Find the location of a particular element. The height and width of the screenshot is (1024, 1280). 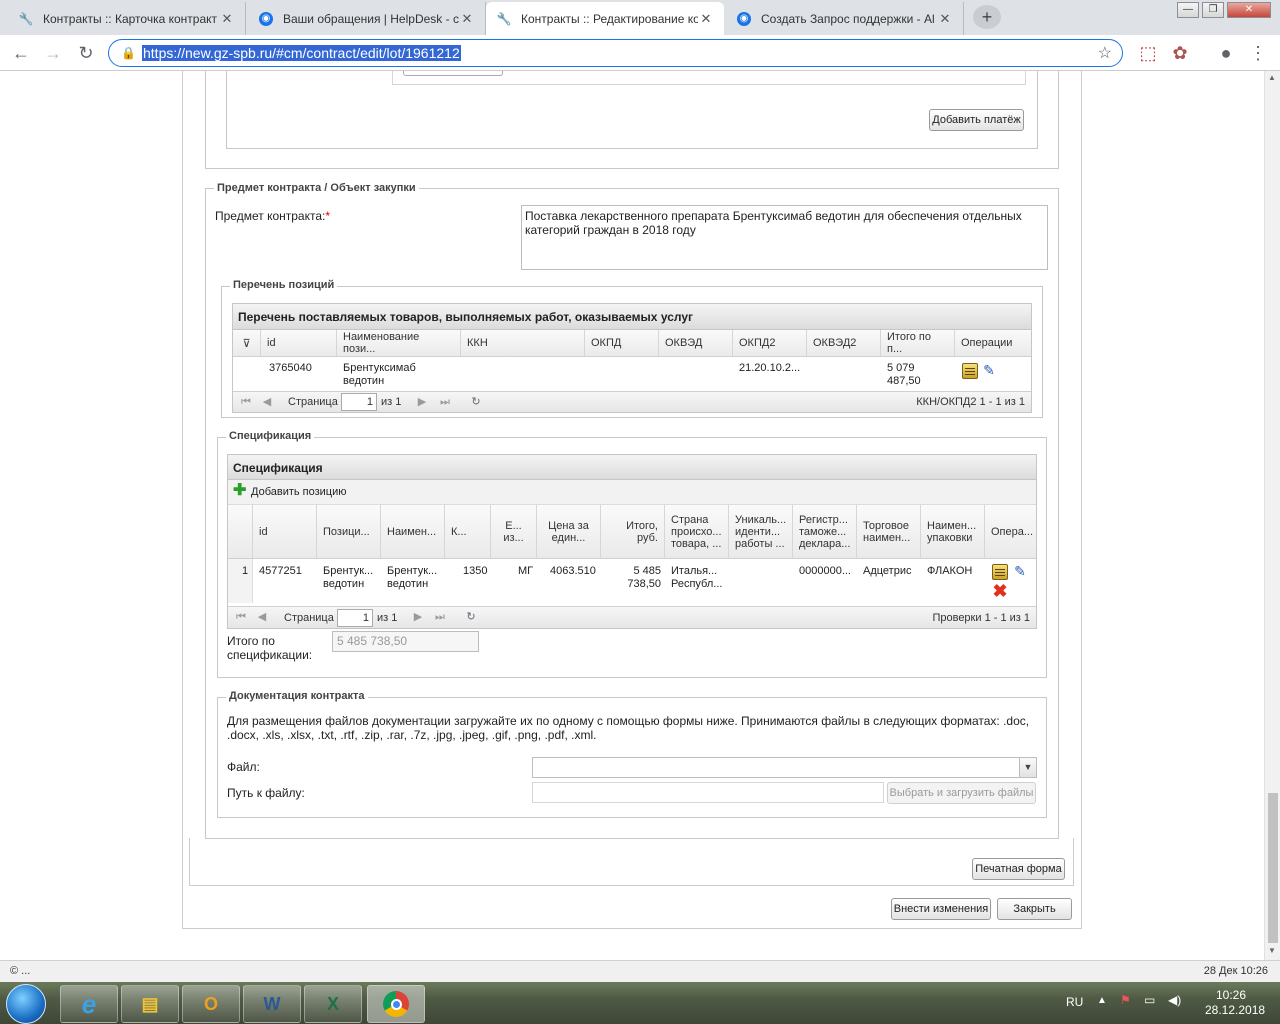

internet-explorer-icon: e is located at coordinates (89, 1004).